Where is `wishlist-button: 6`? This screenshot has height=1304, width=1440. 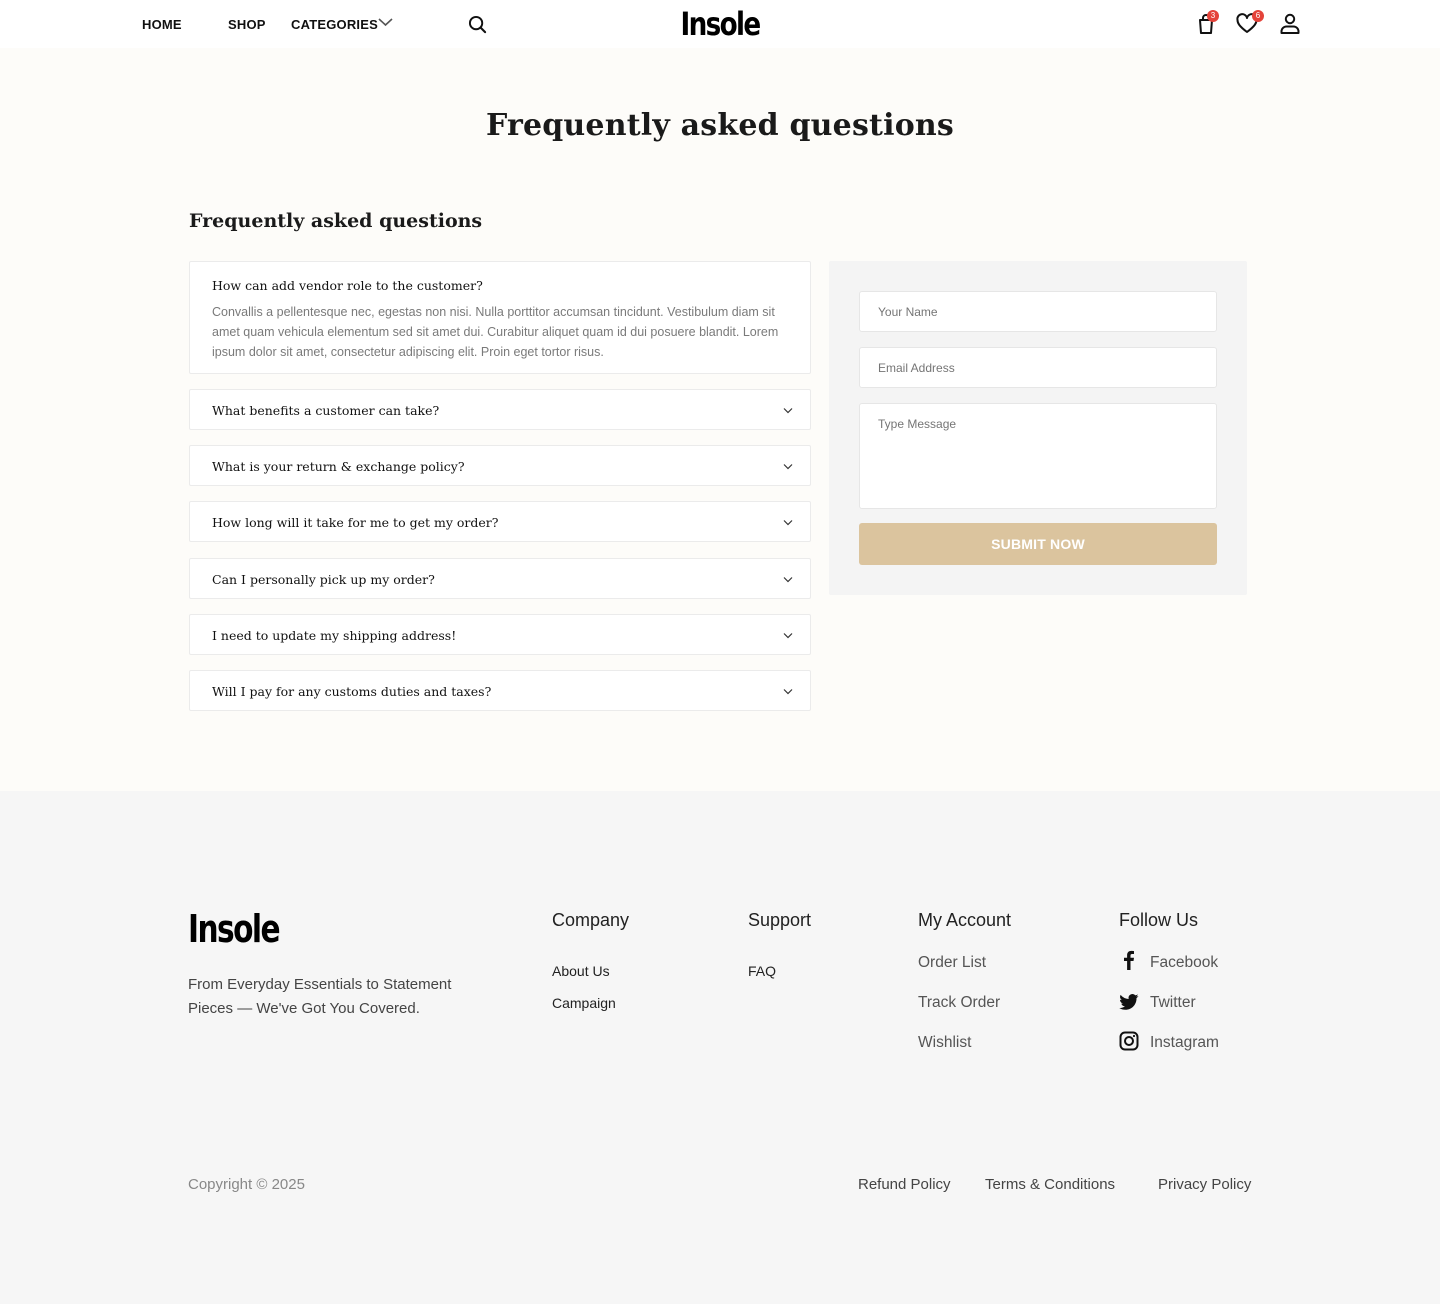 wishlist-button: 6 is located at coordinates (1249, 23).